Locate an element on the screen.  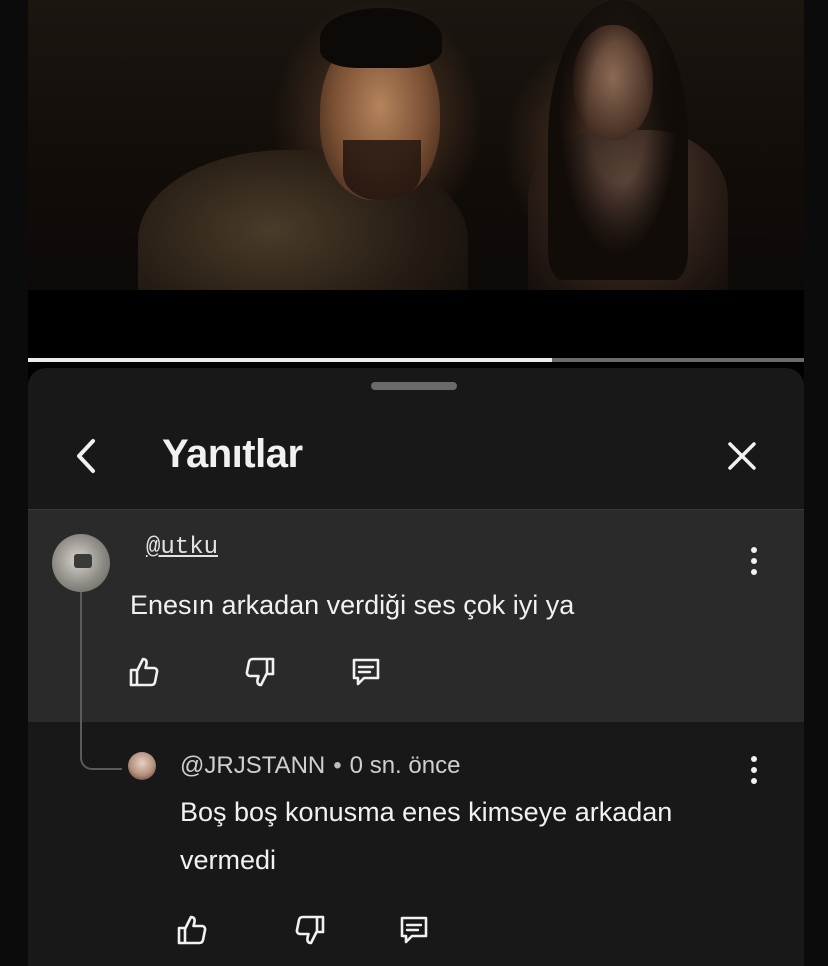
drag-handle is located at coordinates (414, 386).